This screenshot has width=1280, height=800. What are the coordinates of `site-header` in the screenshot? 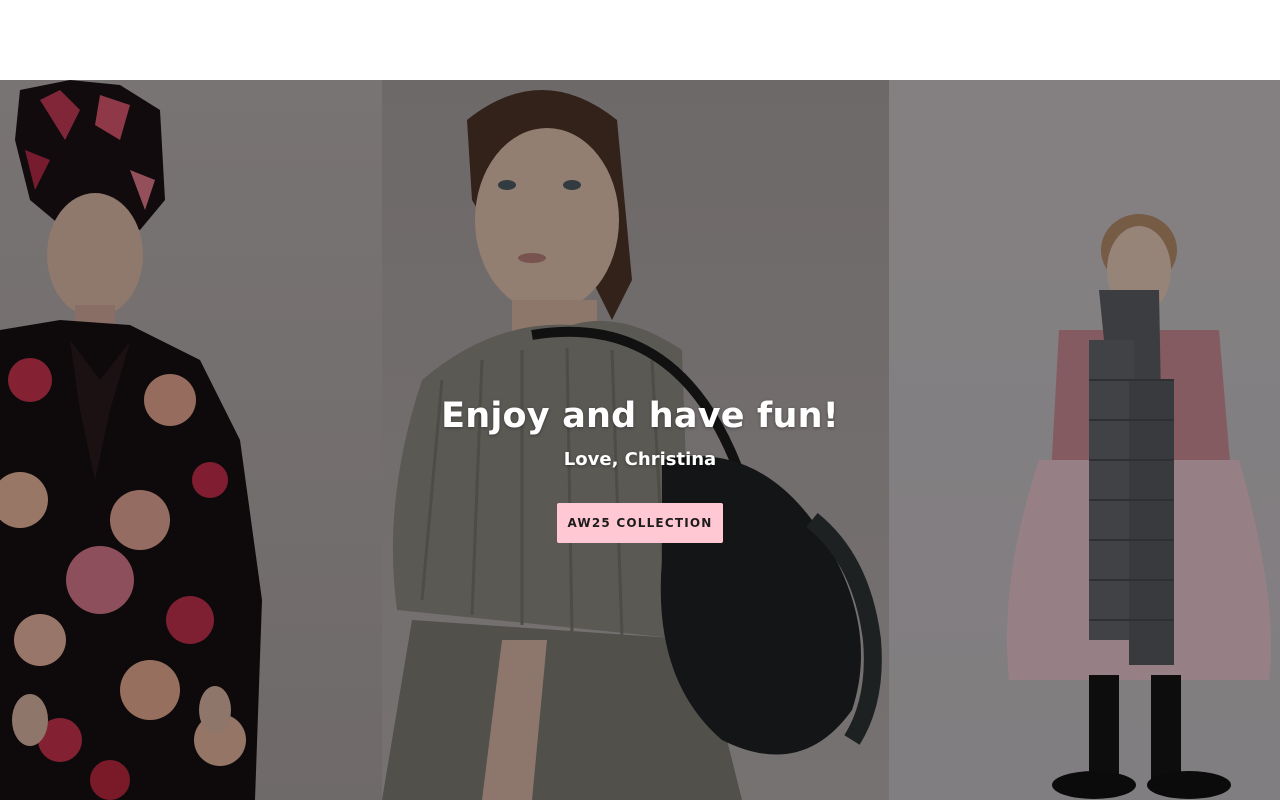 It's located at (640, 40).